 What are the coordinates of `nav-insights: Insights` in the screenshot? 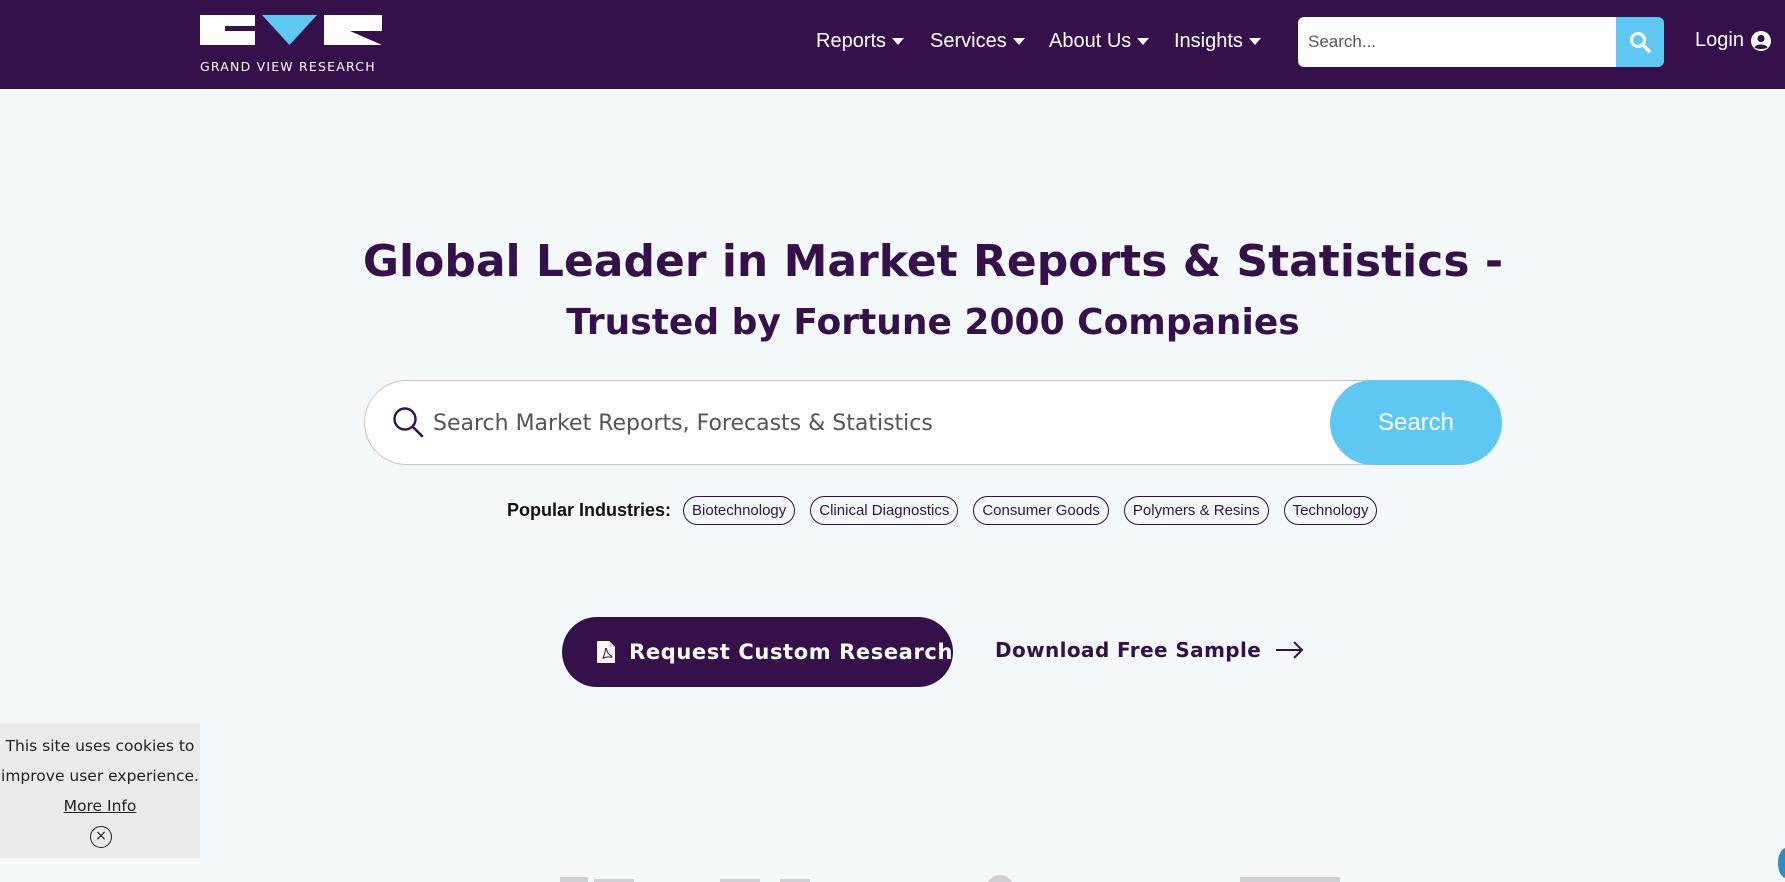 It's located at (1217, 41).